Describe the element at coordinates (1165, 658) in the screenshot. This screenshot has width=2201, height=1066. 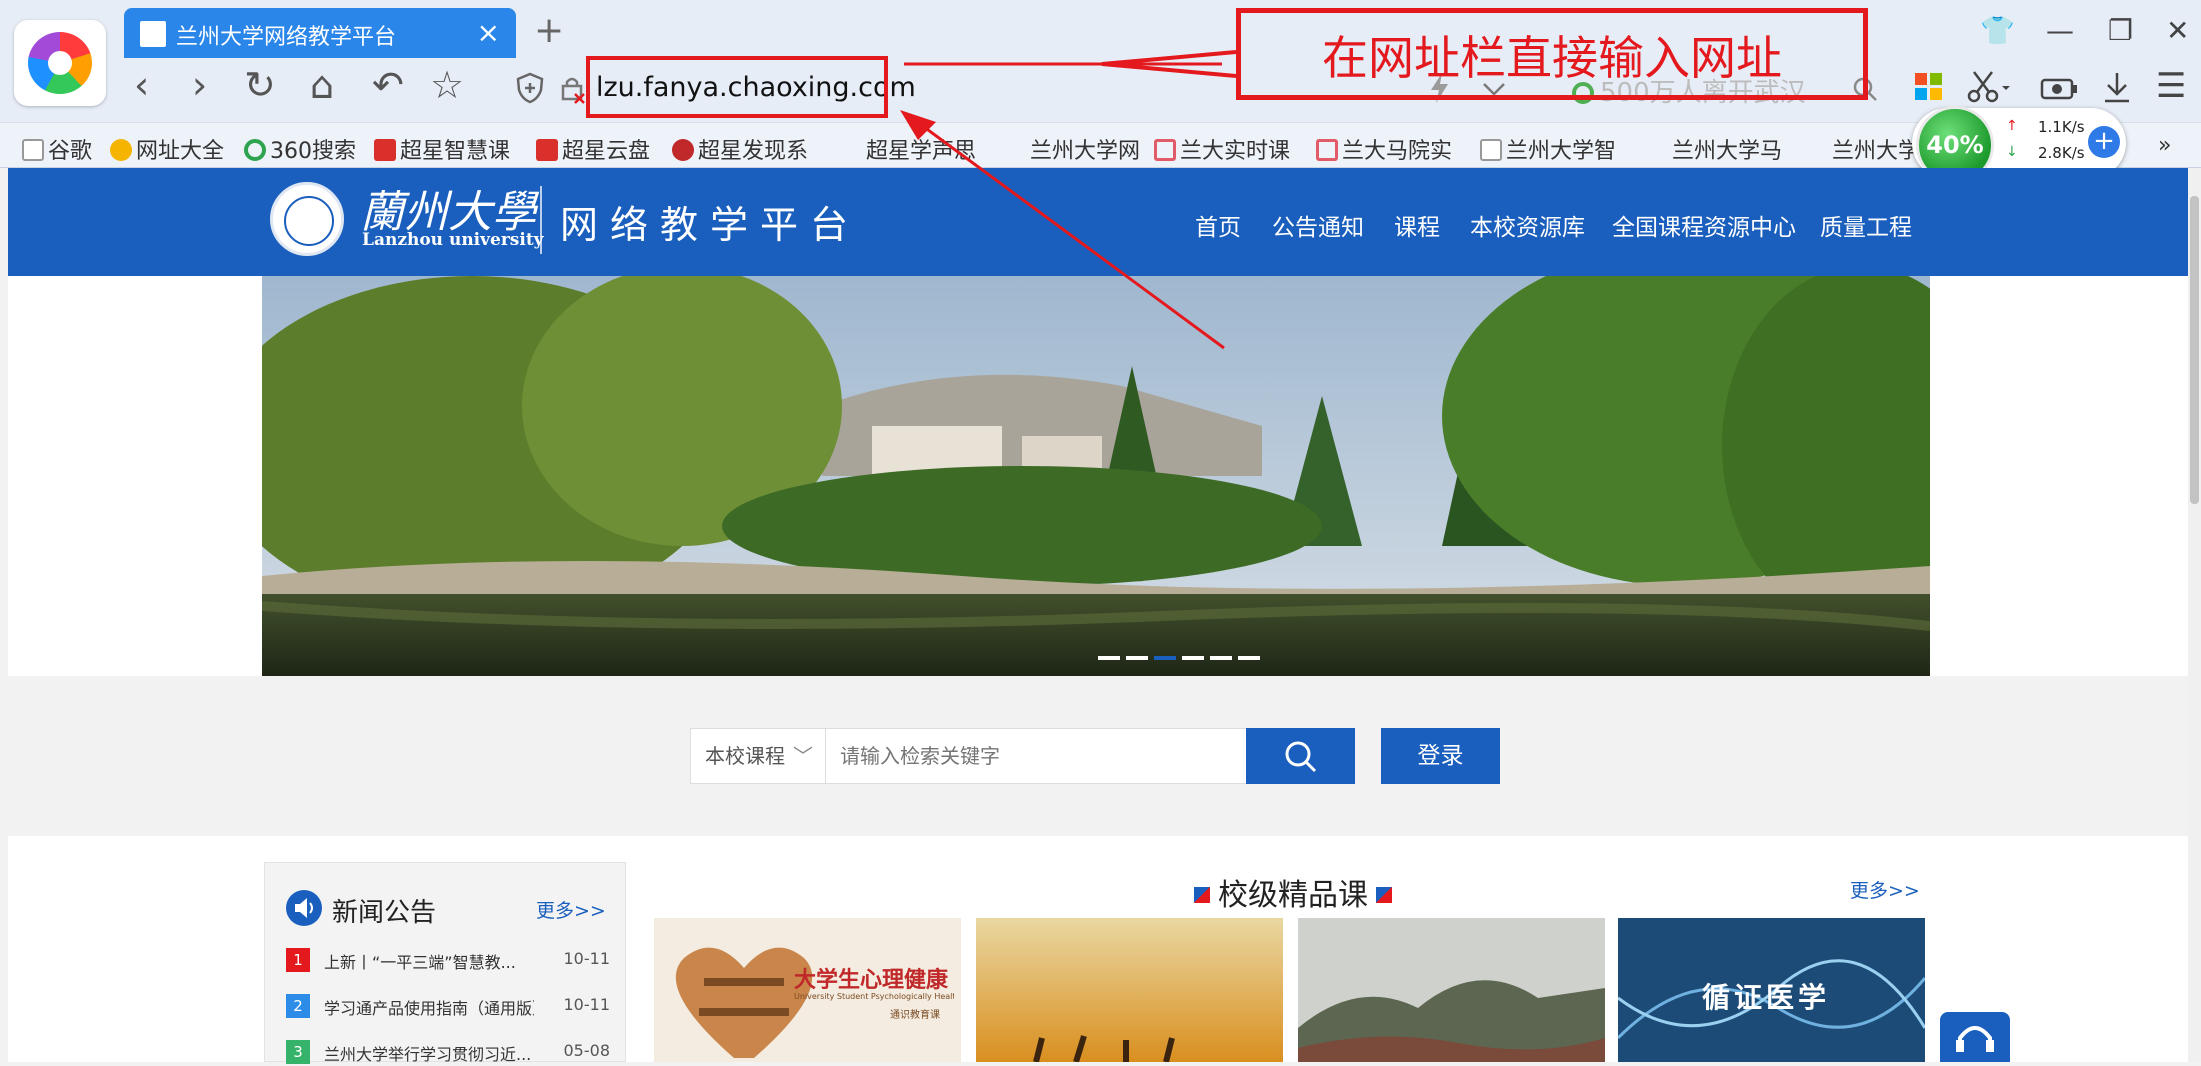
I see `carousel-dot-active` at that location.